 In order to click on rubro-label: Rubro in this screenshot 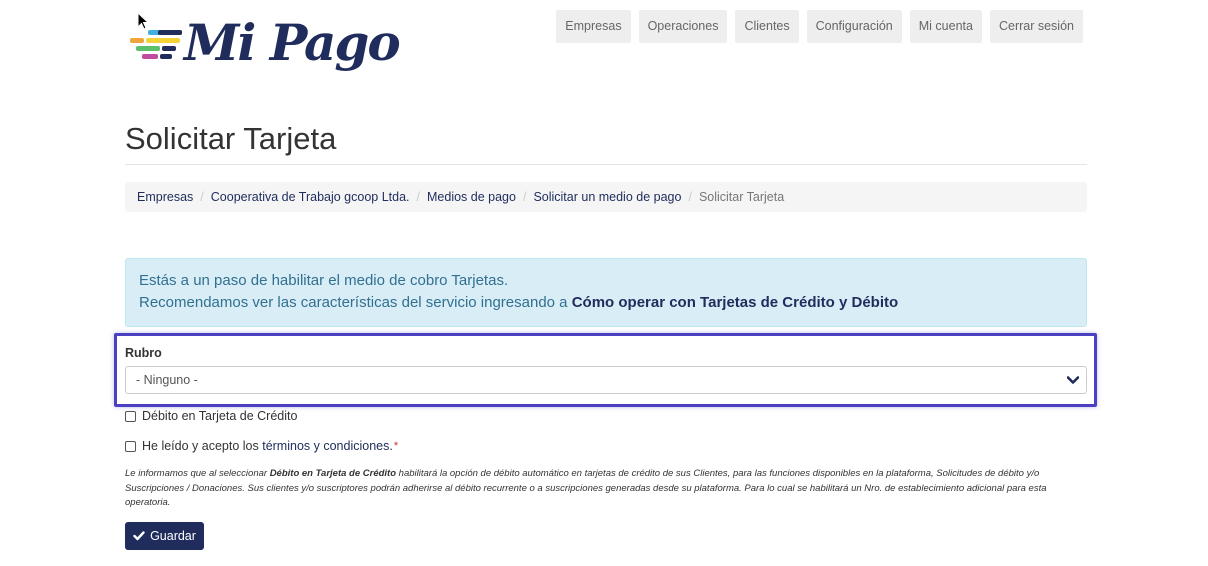, I will do `click(143, 353)`.